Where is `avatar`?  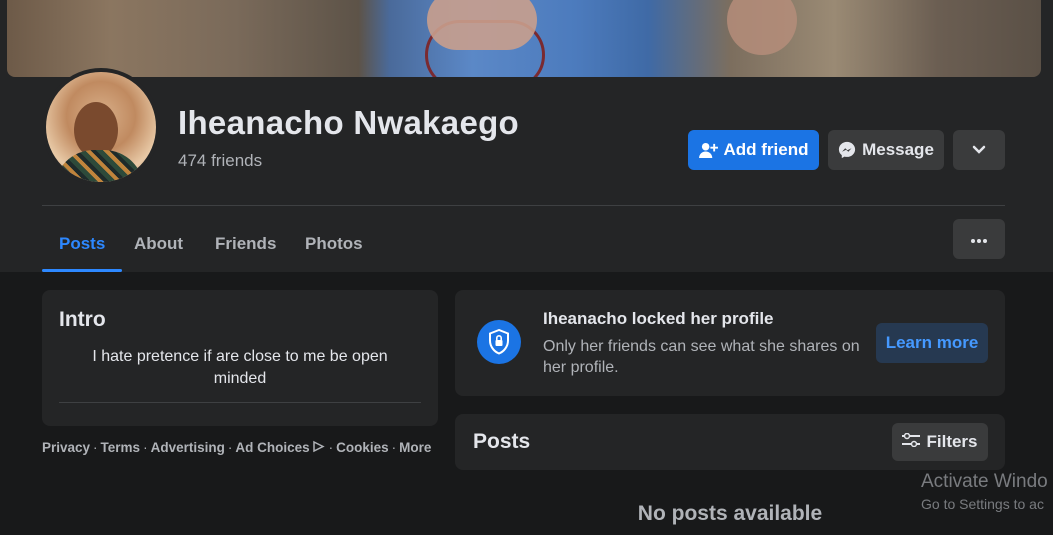
avatar is located at coordinates (101, 127).